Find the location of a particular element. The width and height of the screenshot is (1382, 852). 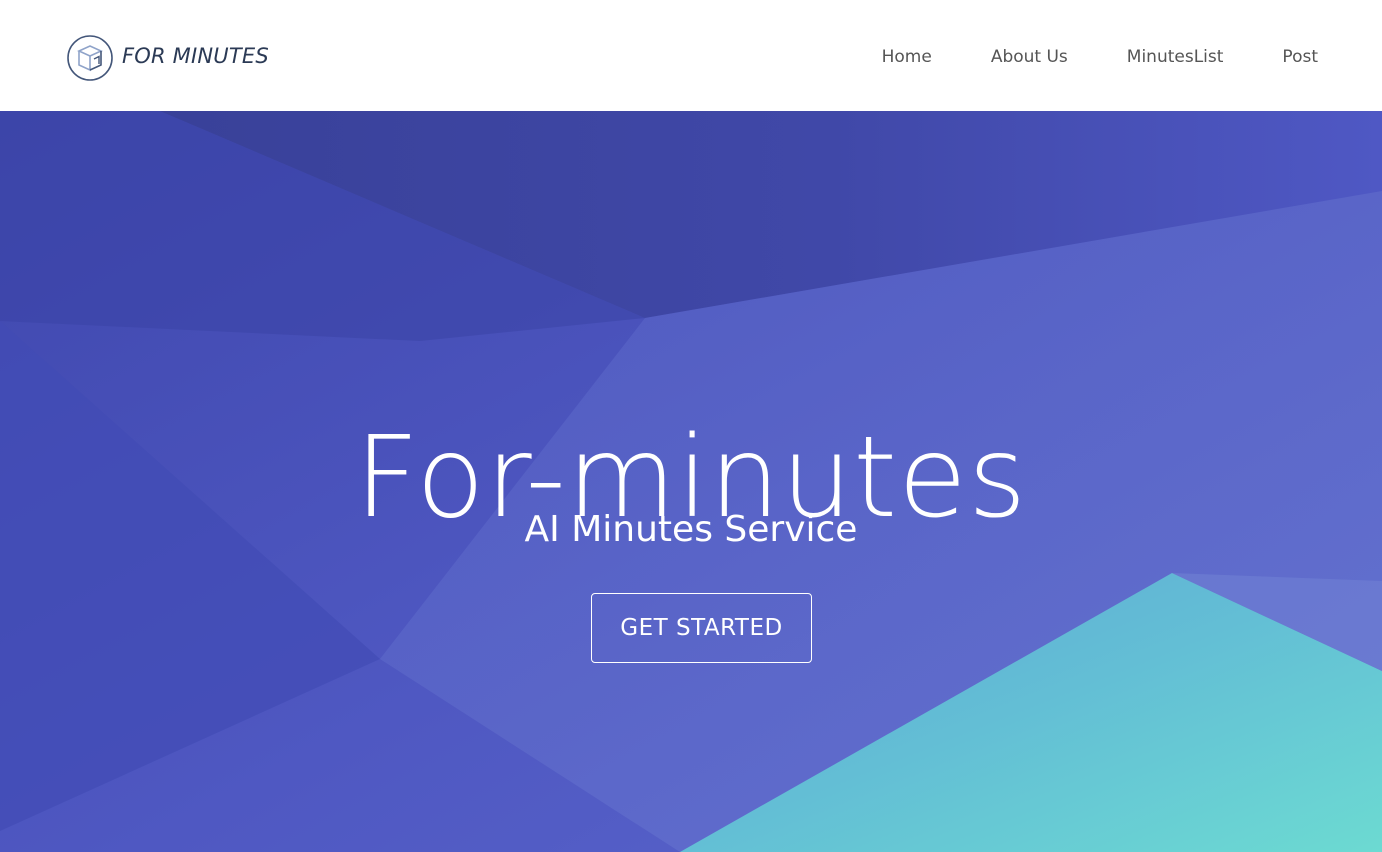

get-started-button: GET STARTED is located at coordinates (701, 628).